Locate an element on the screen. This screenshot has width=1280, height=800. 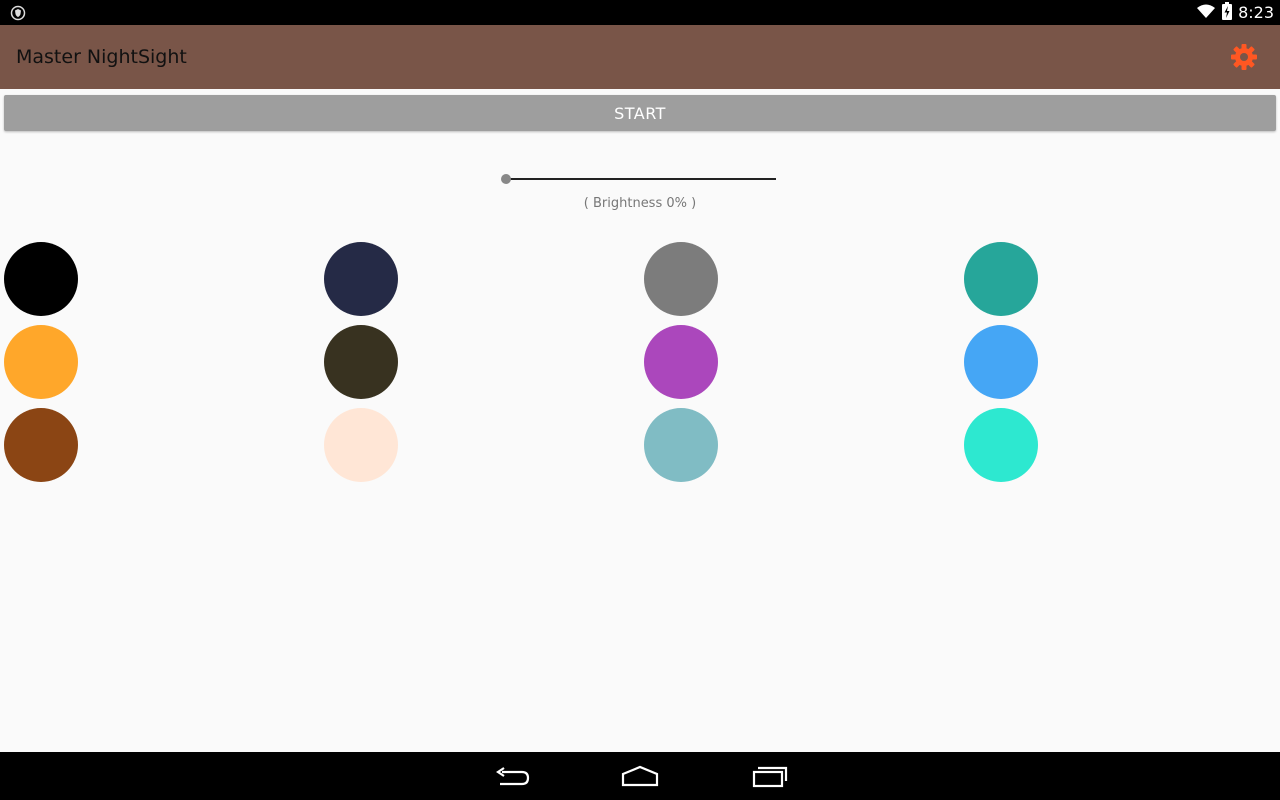
shield-icon is located at coordinates (18, 13).